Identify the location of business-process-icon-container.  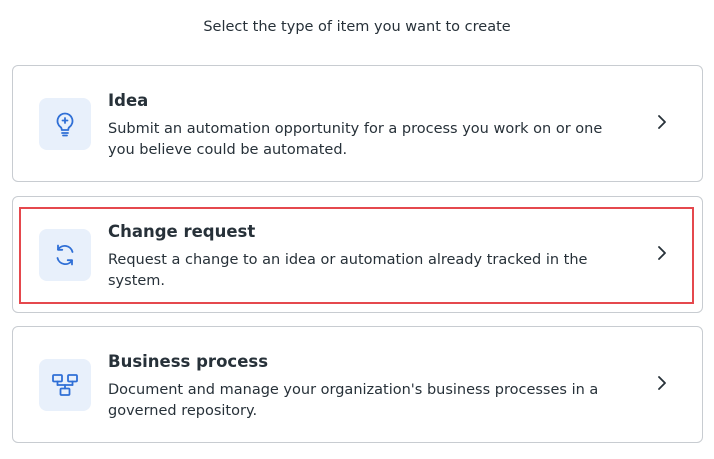
(65, 385).